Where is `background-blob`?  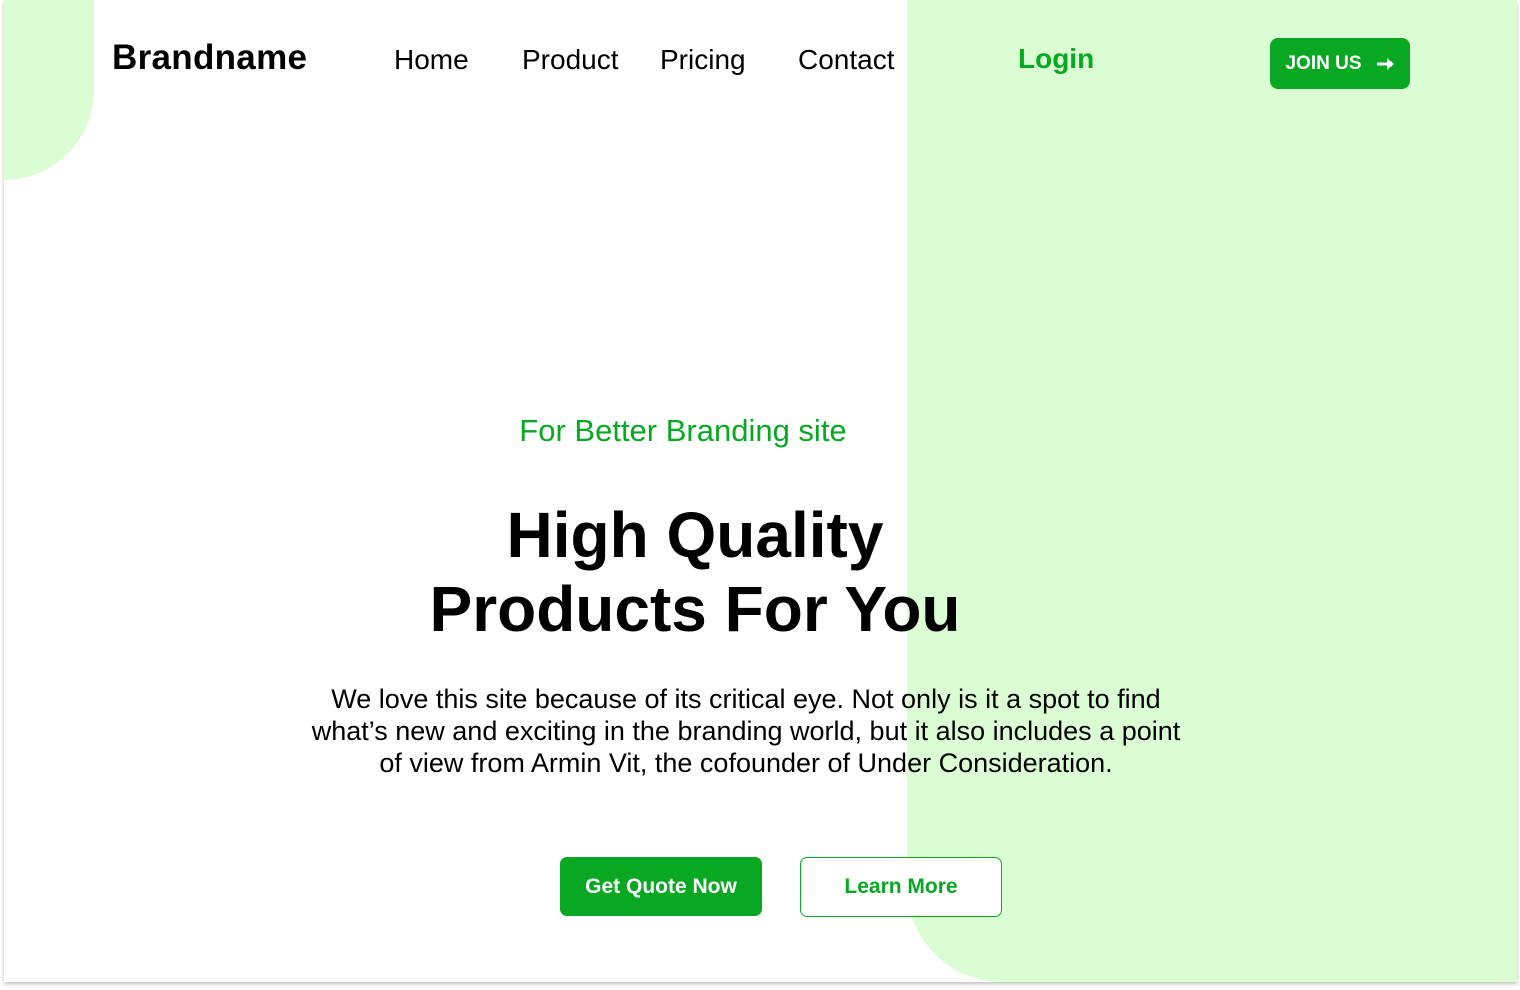 background-blob is located at coordinates (49, 90).